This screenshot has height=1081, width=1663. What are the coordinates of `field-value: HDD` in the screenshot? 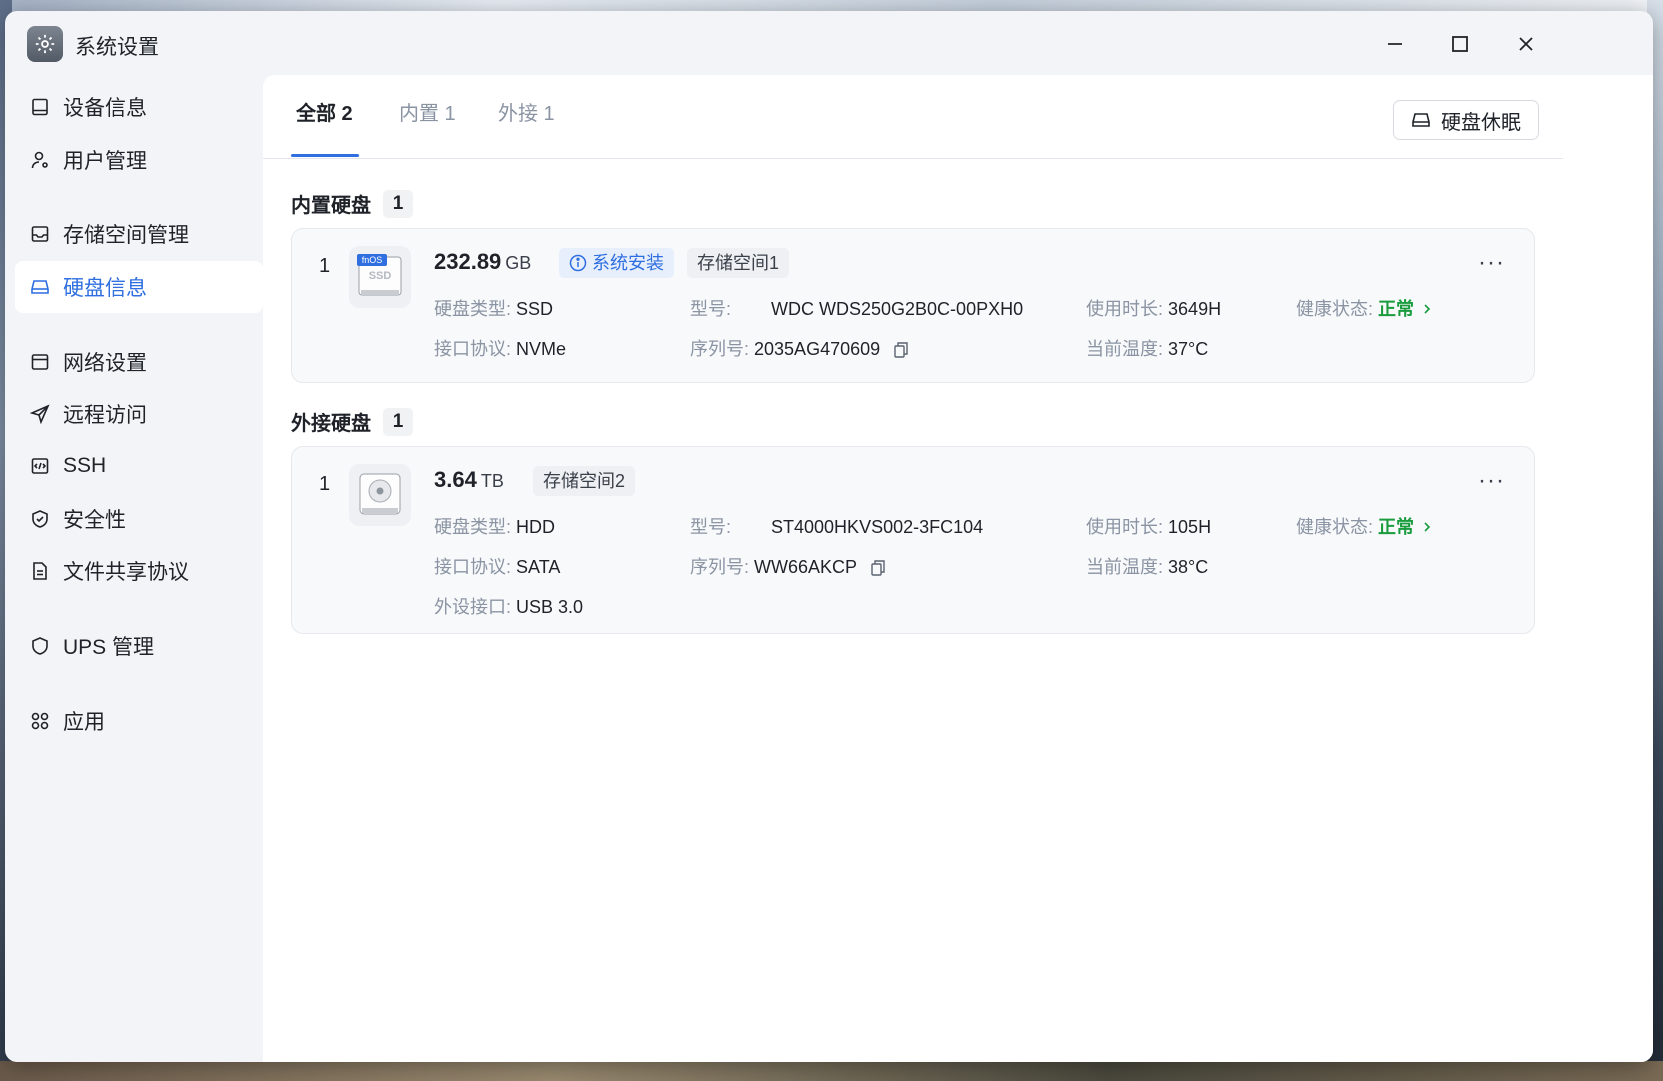 It's located at (536, 527).